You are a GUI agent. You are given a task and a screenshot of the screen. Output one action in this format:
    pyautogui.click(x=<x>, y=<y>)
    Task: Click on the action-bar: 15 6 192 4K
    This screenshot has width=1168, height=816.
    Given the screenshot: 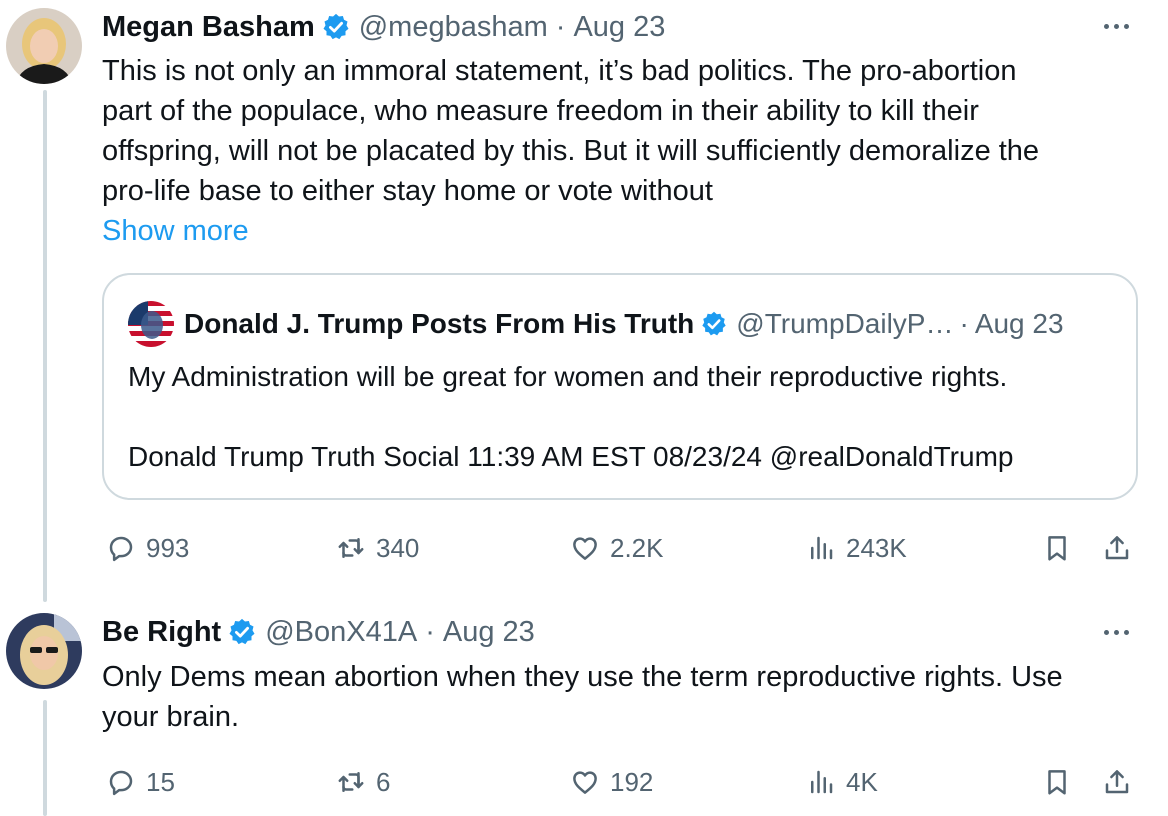 What is the action you would take?
    pyautogui.click(x=622, y=782)
    